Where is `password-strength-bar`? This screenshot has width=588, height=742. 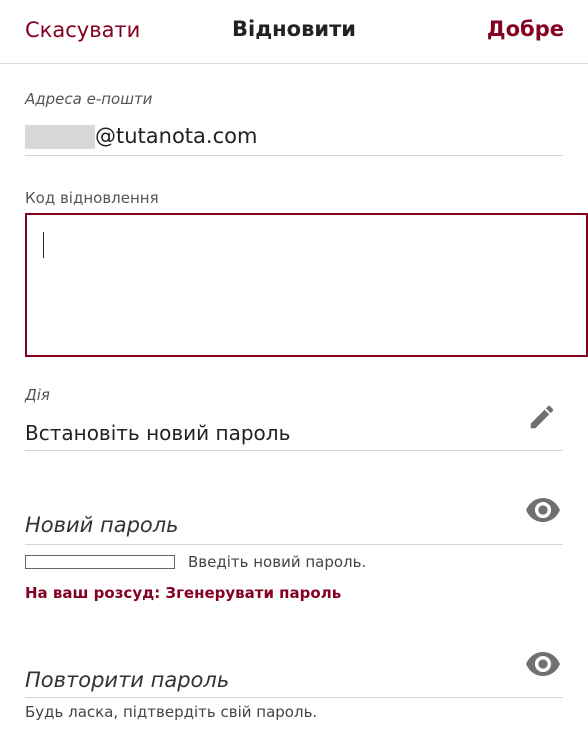 password-strength-bar is located at coordinates (100, 562).